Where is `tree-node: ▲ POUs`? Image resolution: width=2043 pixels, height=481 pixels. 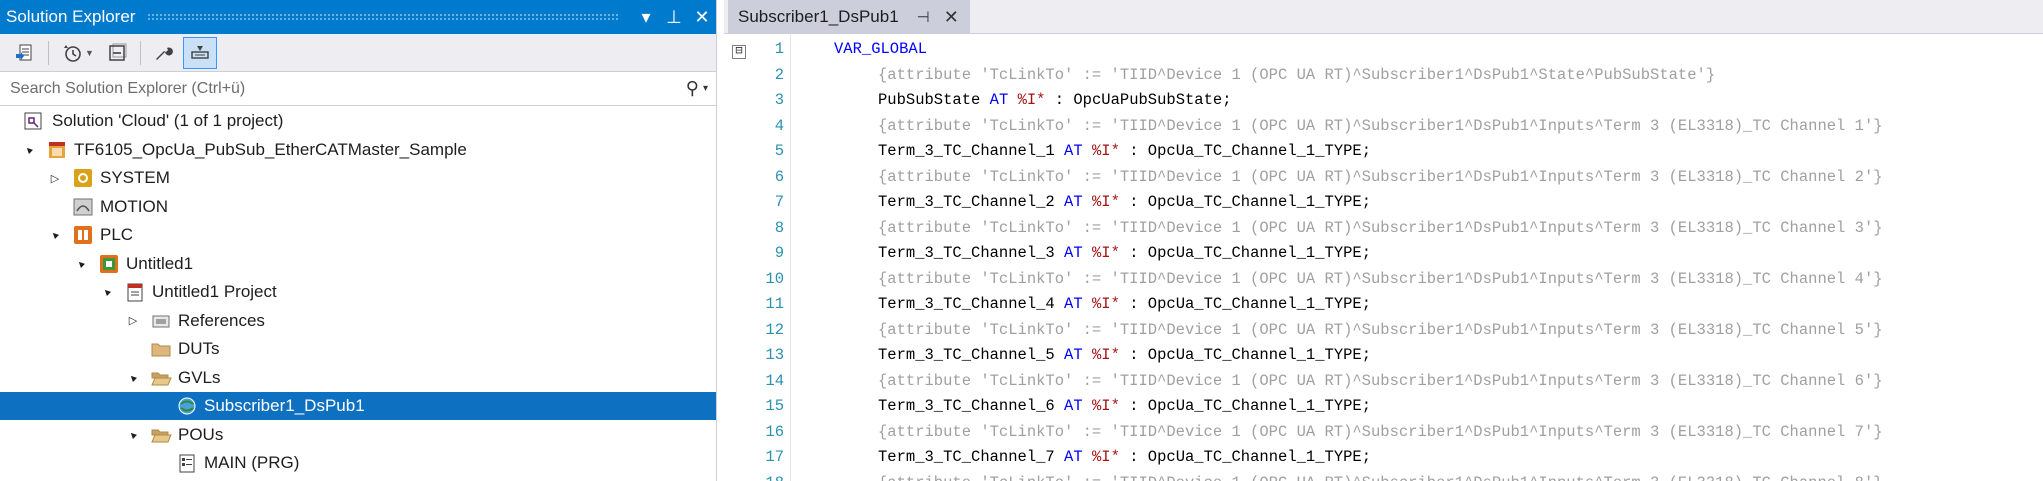
tree-node: ▲ POUs is located at coordinates (358, 435).